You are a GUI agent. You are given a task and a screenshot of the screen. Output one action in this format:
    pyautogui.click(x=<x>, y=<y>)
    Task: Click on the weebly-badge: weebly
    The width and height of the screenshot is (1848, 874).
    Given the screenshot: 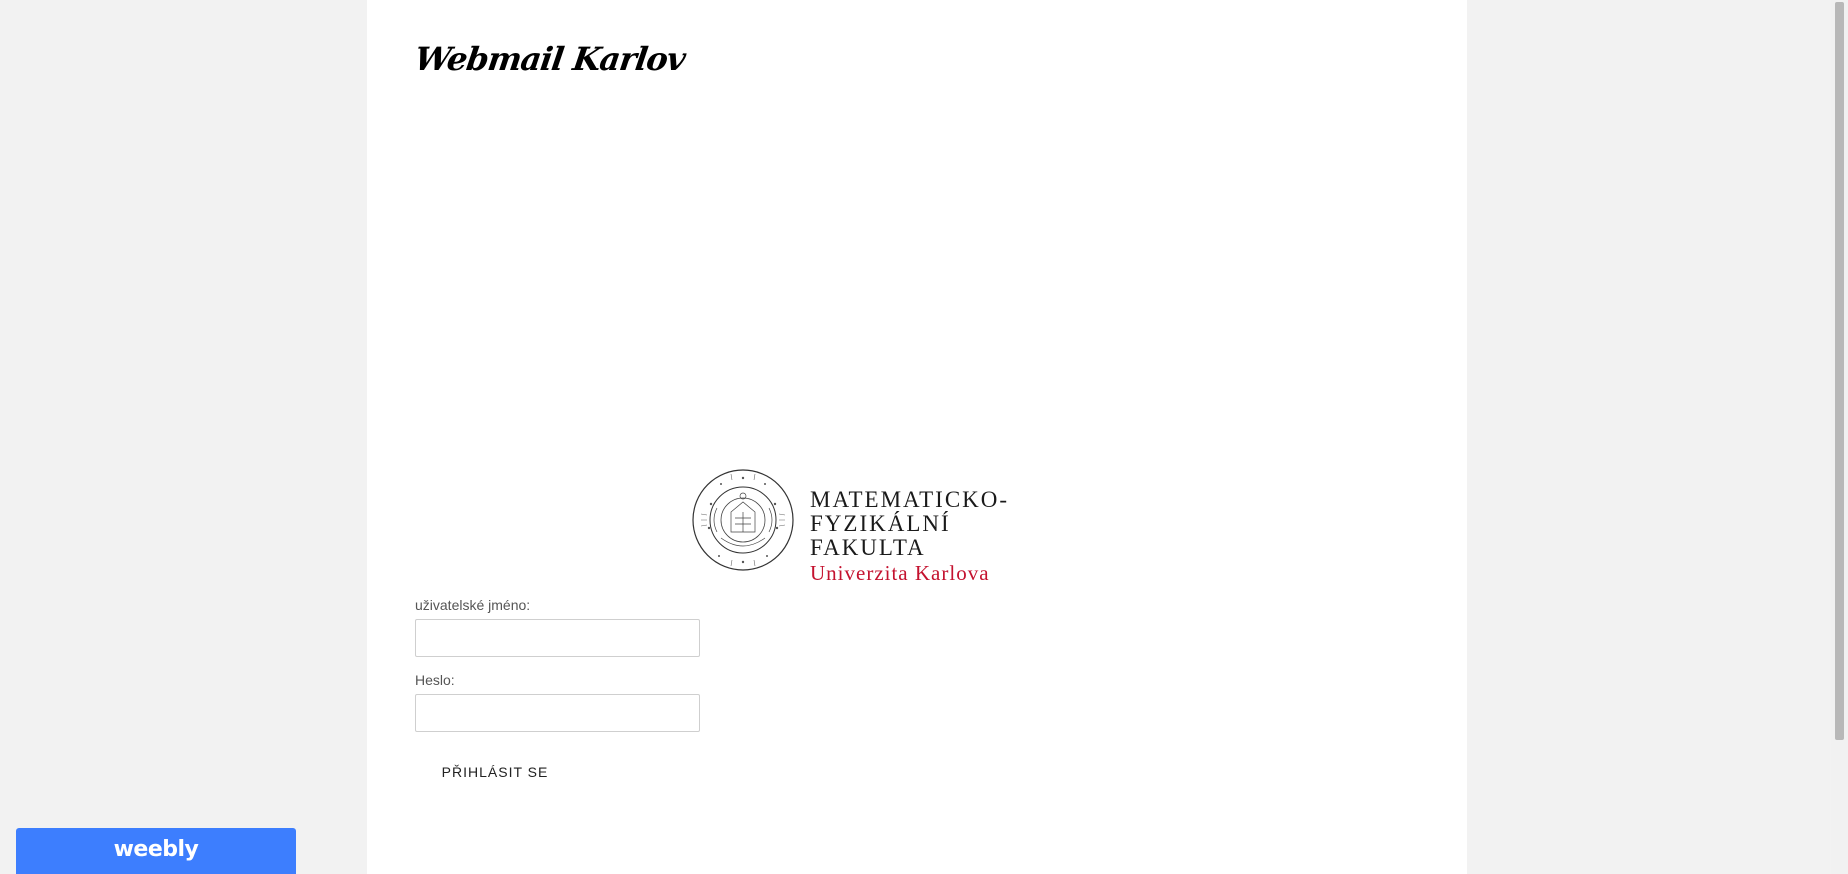 What is the action you would take?
    pyautogui.click(x=156, y=851)
    